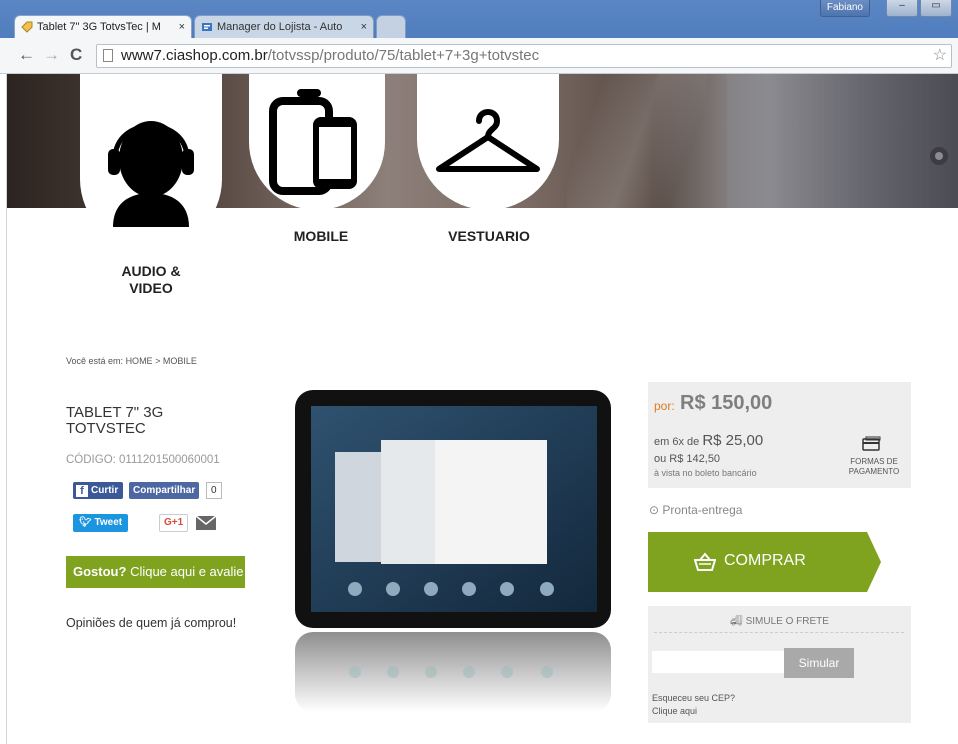  Describe the element at coordinates (26, 55) in the screenshot. I see `back-icon: ←` at that location.